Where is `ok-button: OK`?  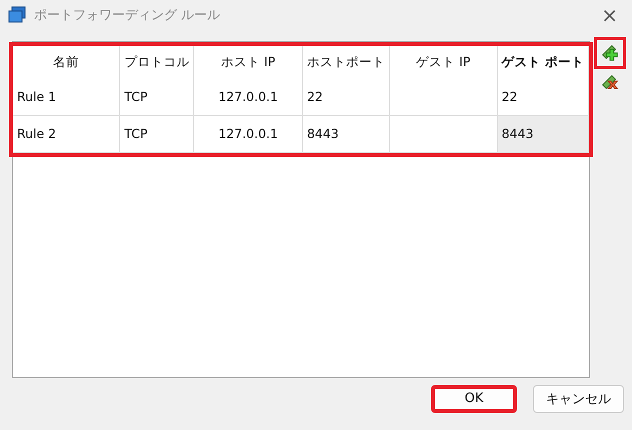 ok-button: OK is located at coordinates (474, 398).